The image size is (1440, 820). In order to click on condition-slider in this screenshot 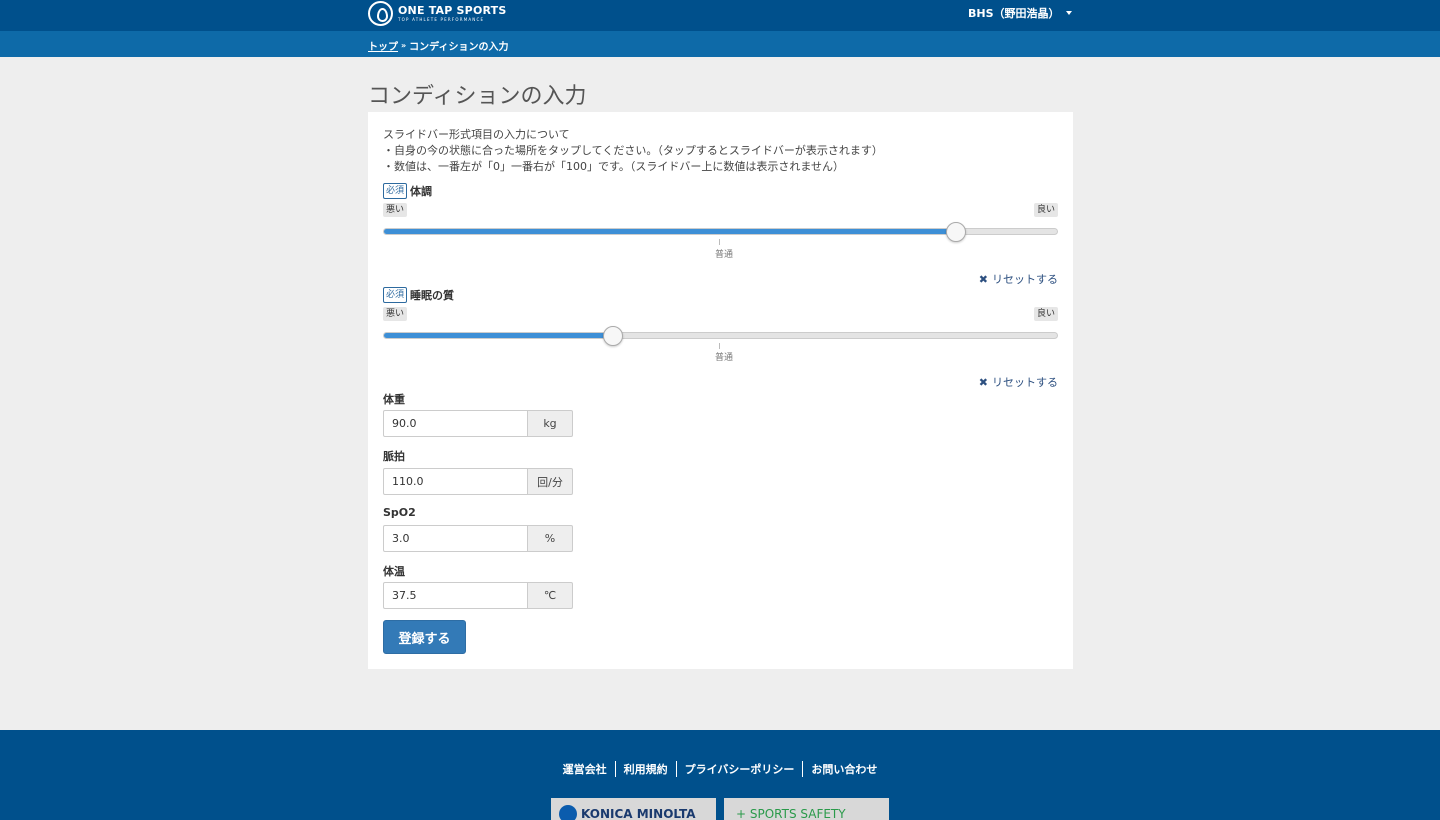, I will do `click(720, 232)`.